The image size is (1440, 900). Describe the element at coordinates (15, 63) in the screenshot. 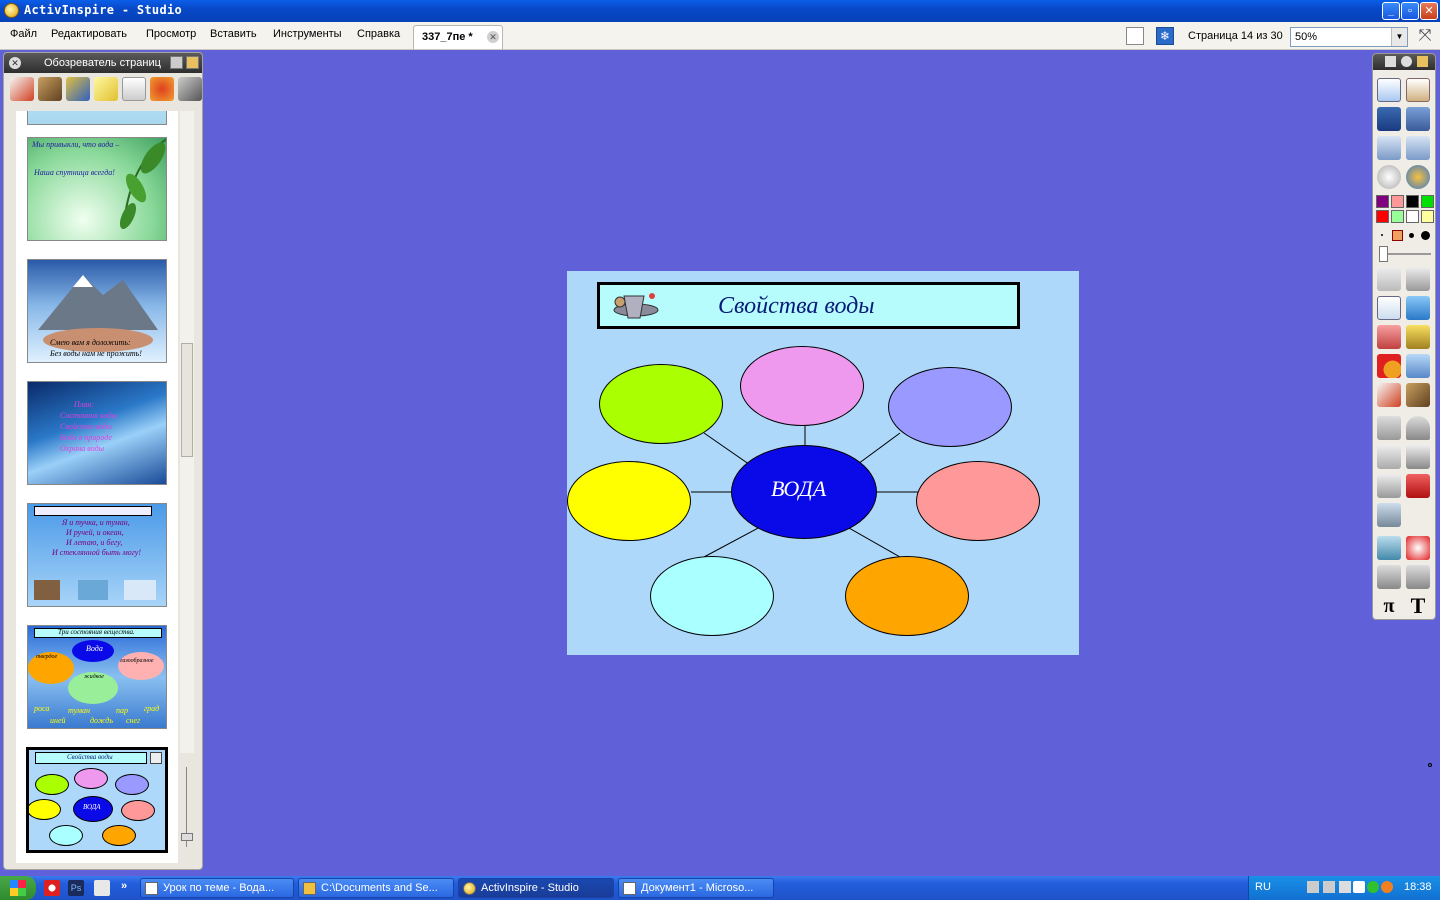

I see `close-browser-icon: ✕` at that location.